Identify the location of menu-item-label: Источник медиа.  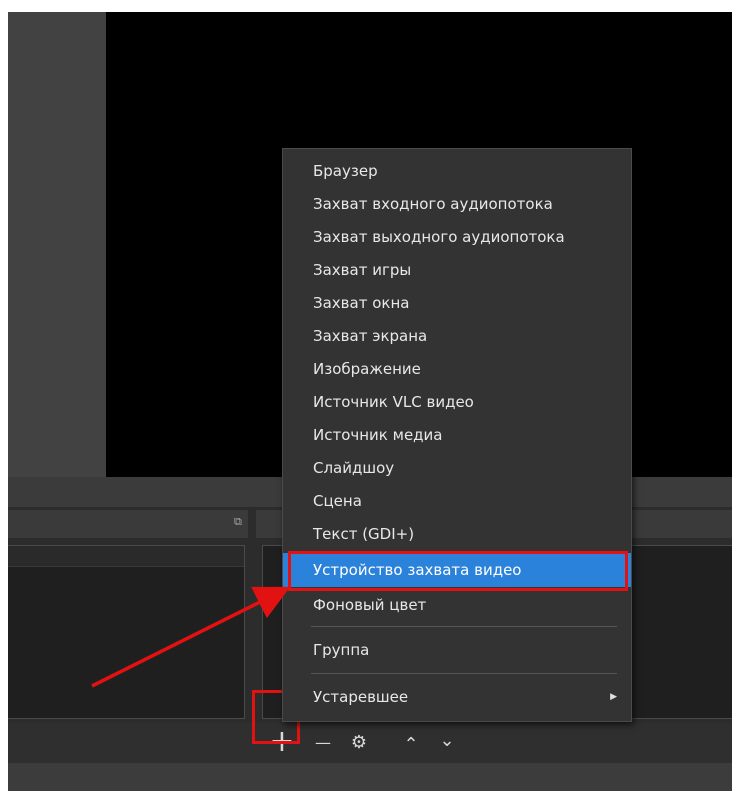
(378, 435).